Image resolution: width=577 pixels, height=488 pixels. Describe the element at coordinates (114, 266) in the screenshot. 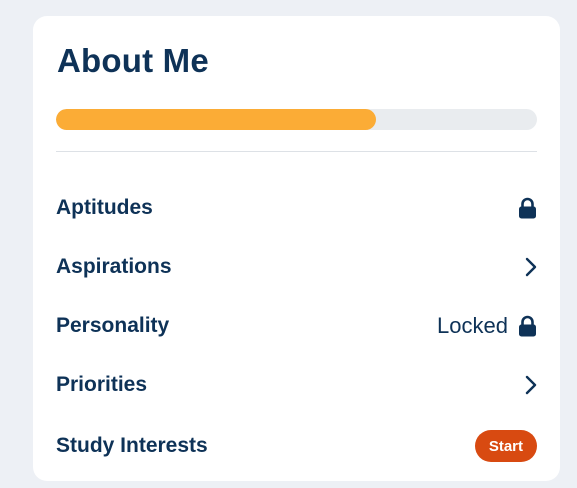

I see `item-label: Aspirations` at that location.